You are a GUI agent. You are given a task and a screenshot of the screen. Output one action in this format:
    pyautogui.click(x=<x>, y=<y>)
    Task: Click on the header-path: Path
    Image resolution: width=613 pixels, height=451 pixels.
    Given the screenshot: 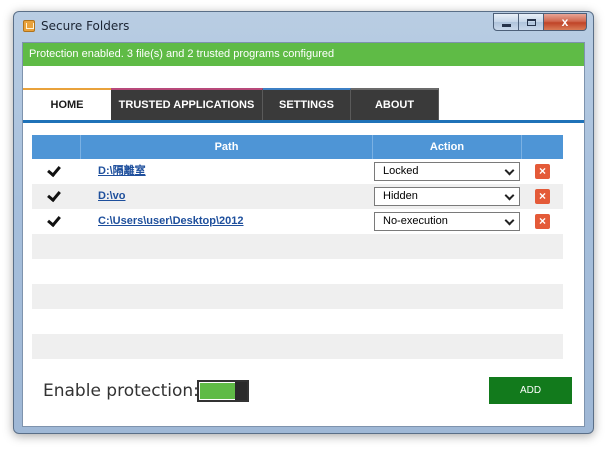 What is the action you would take?
    pyautogui.click(x=227, y=147)
    